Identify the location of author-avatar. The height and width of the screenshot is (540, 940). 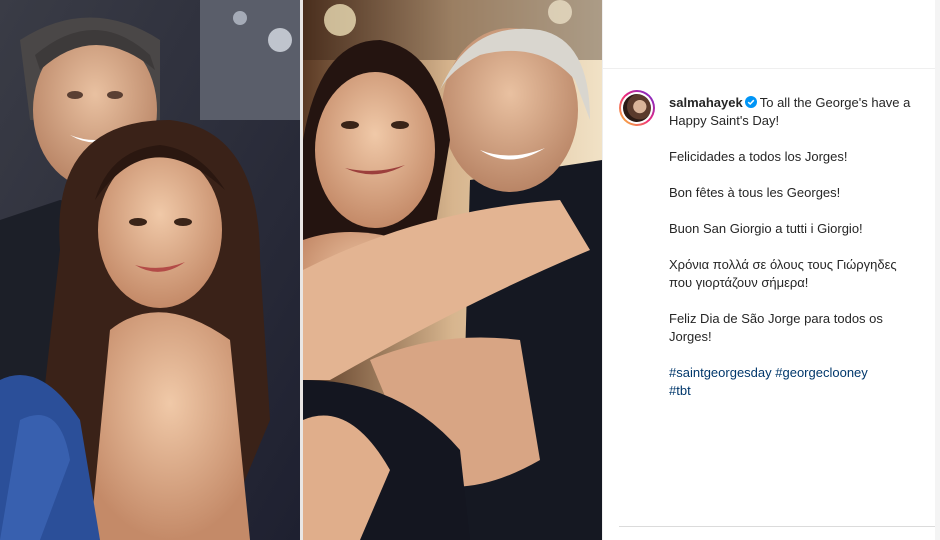
(637, 108).